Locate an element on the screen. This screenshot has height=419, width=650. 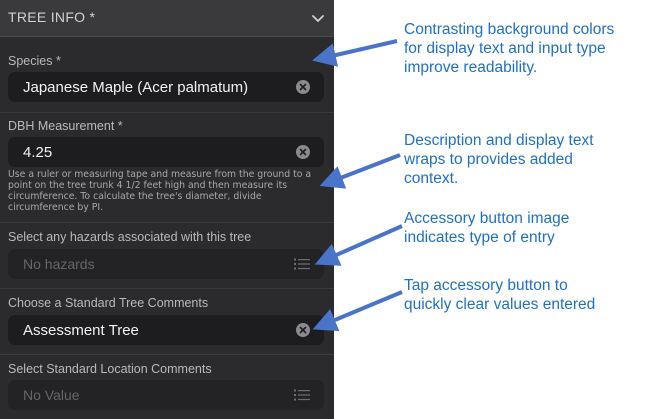
annotation-line: for display text and input type is located at coordinates (505, 48).